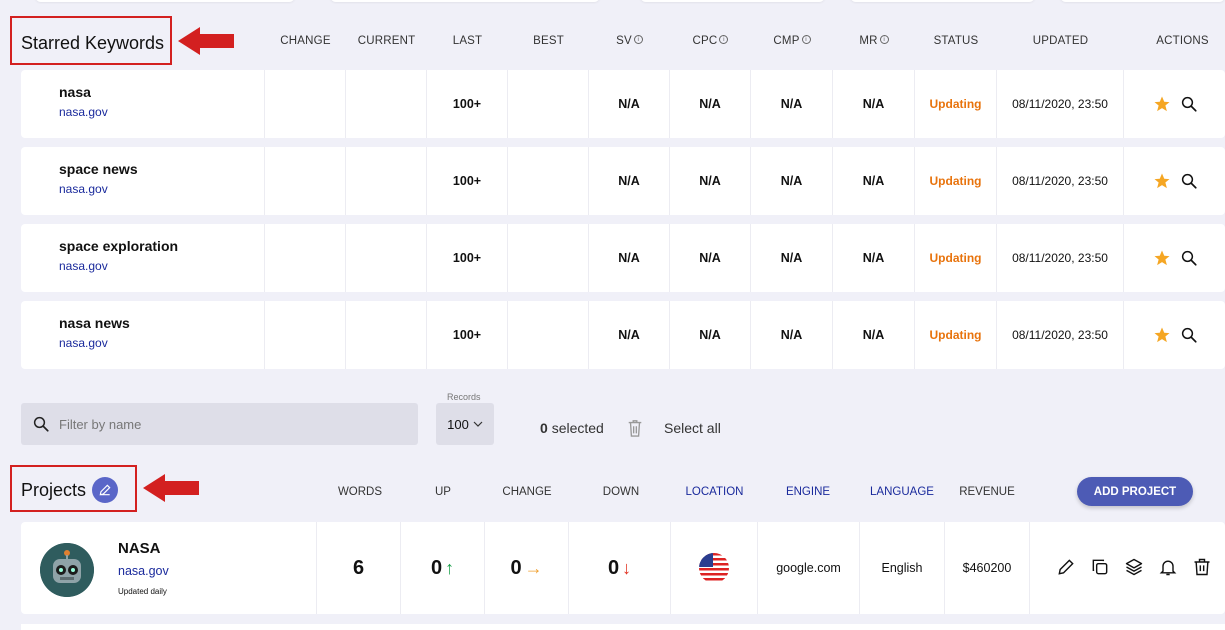 The image size is (1225, 630). What do you see at coordinates (868, 41) in the screenshot?
I see `col-head-mr-label: MR` at bounding box center [868, 41].